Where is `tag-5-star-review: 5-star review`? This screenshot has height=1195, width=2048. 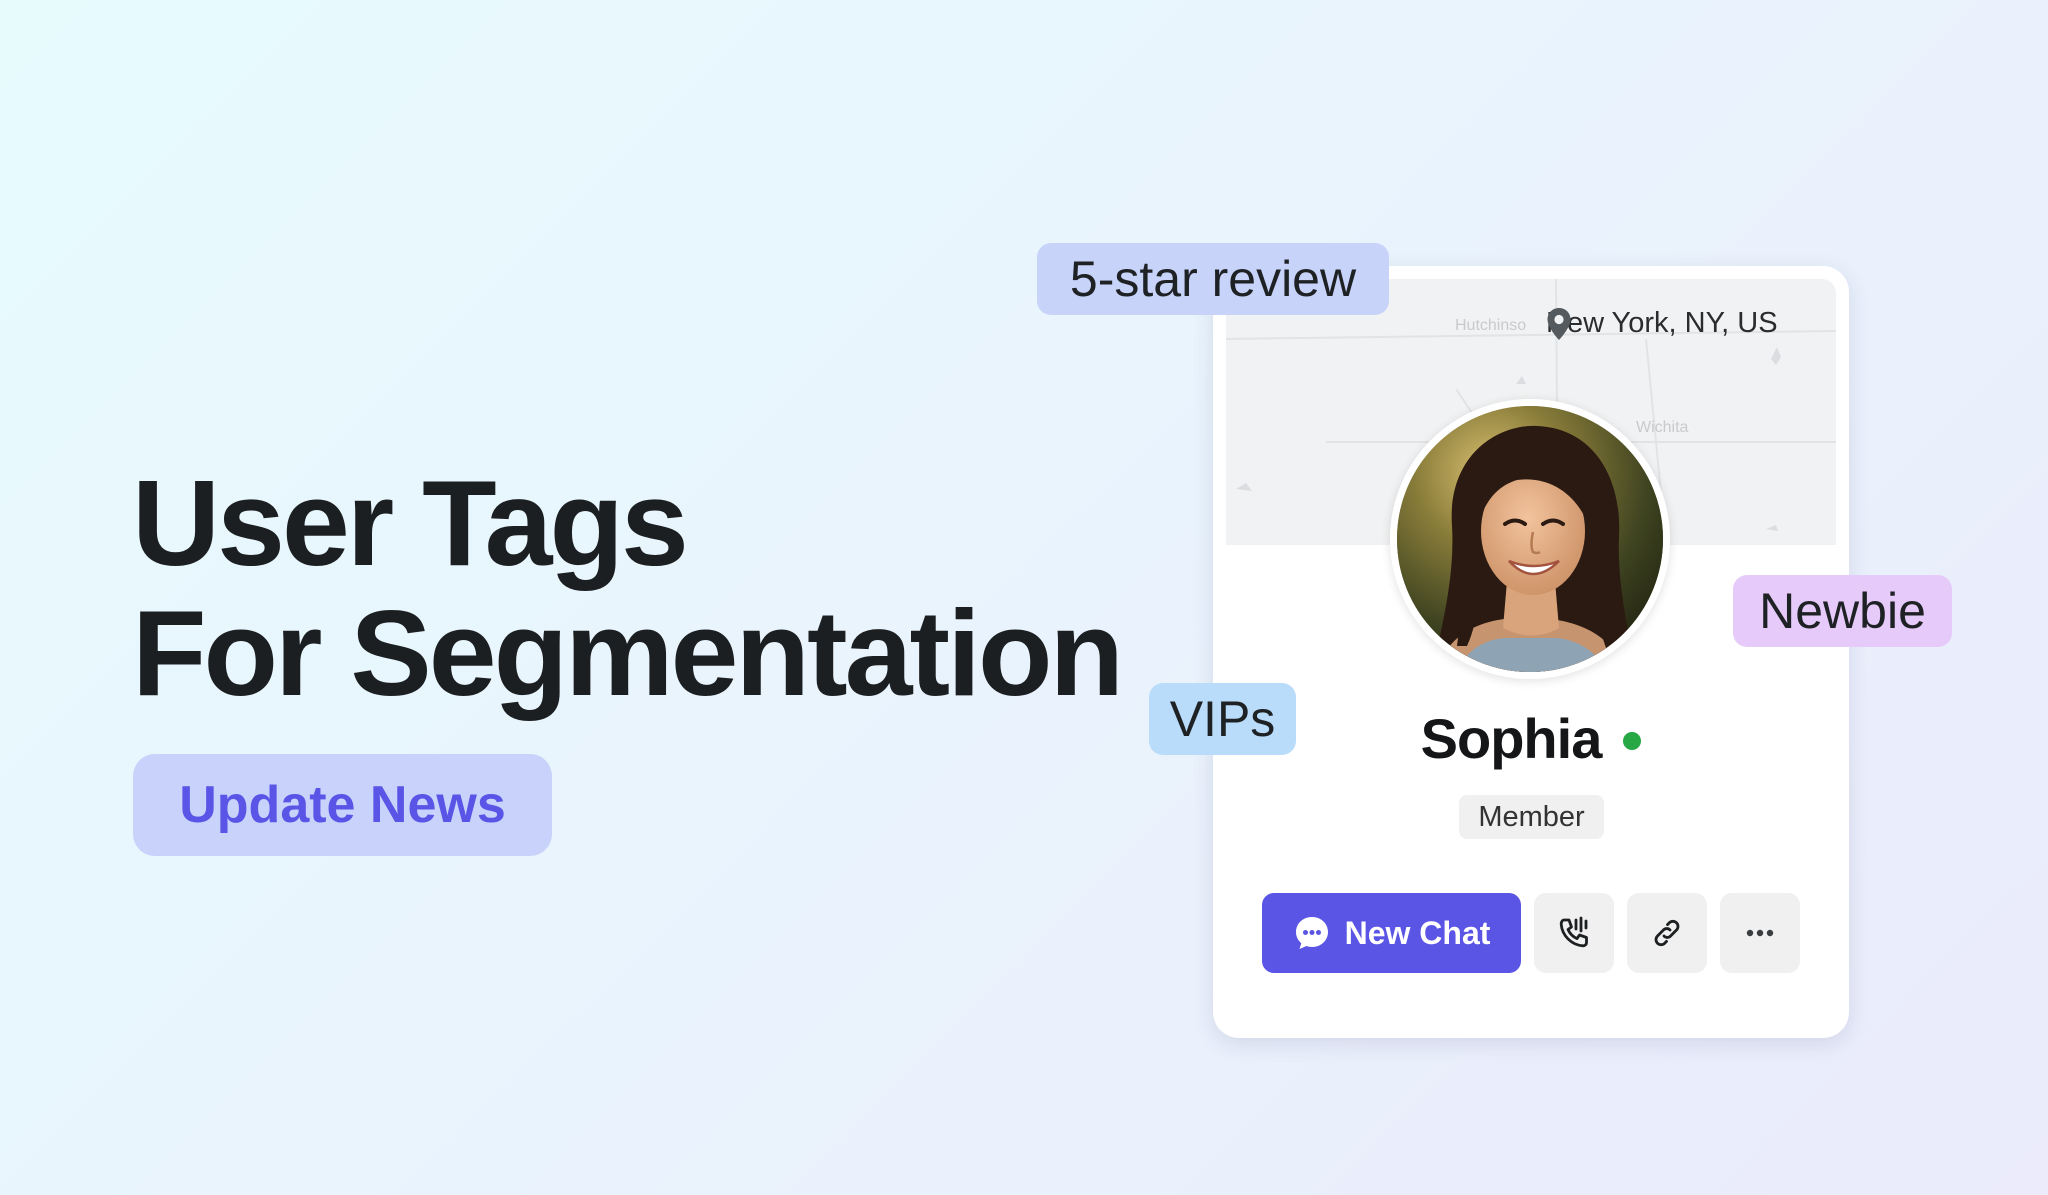 tag-5-star-review: 5-star review is located at coordinates (1213, 279).